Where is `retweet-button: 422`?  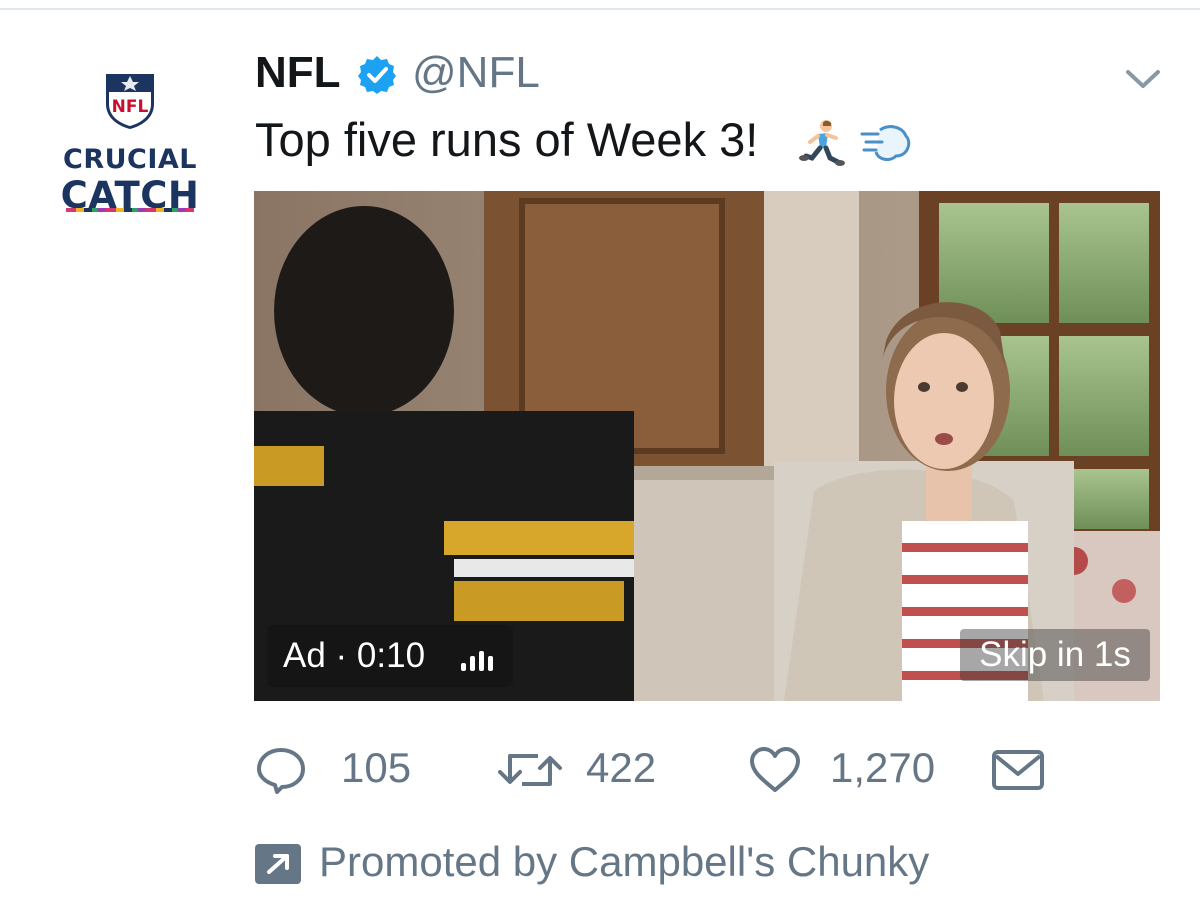
retweet-button: 422 is located at coordinates (583, 770).